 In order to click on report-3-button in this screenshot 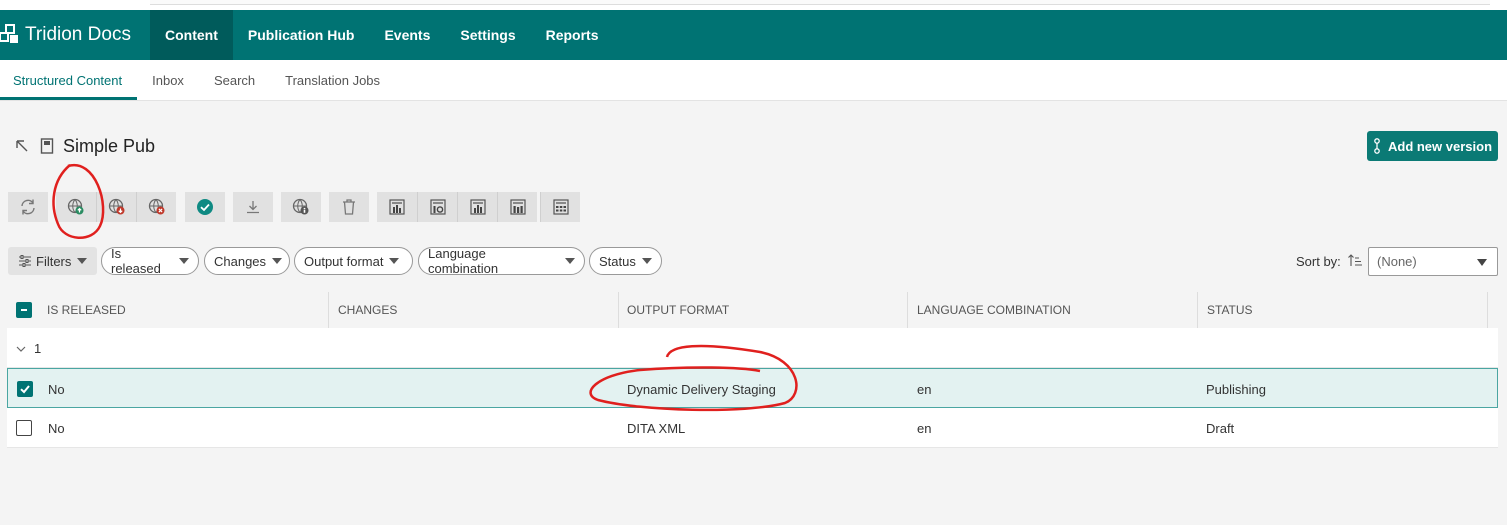, I will do `click(477, 207)`.